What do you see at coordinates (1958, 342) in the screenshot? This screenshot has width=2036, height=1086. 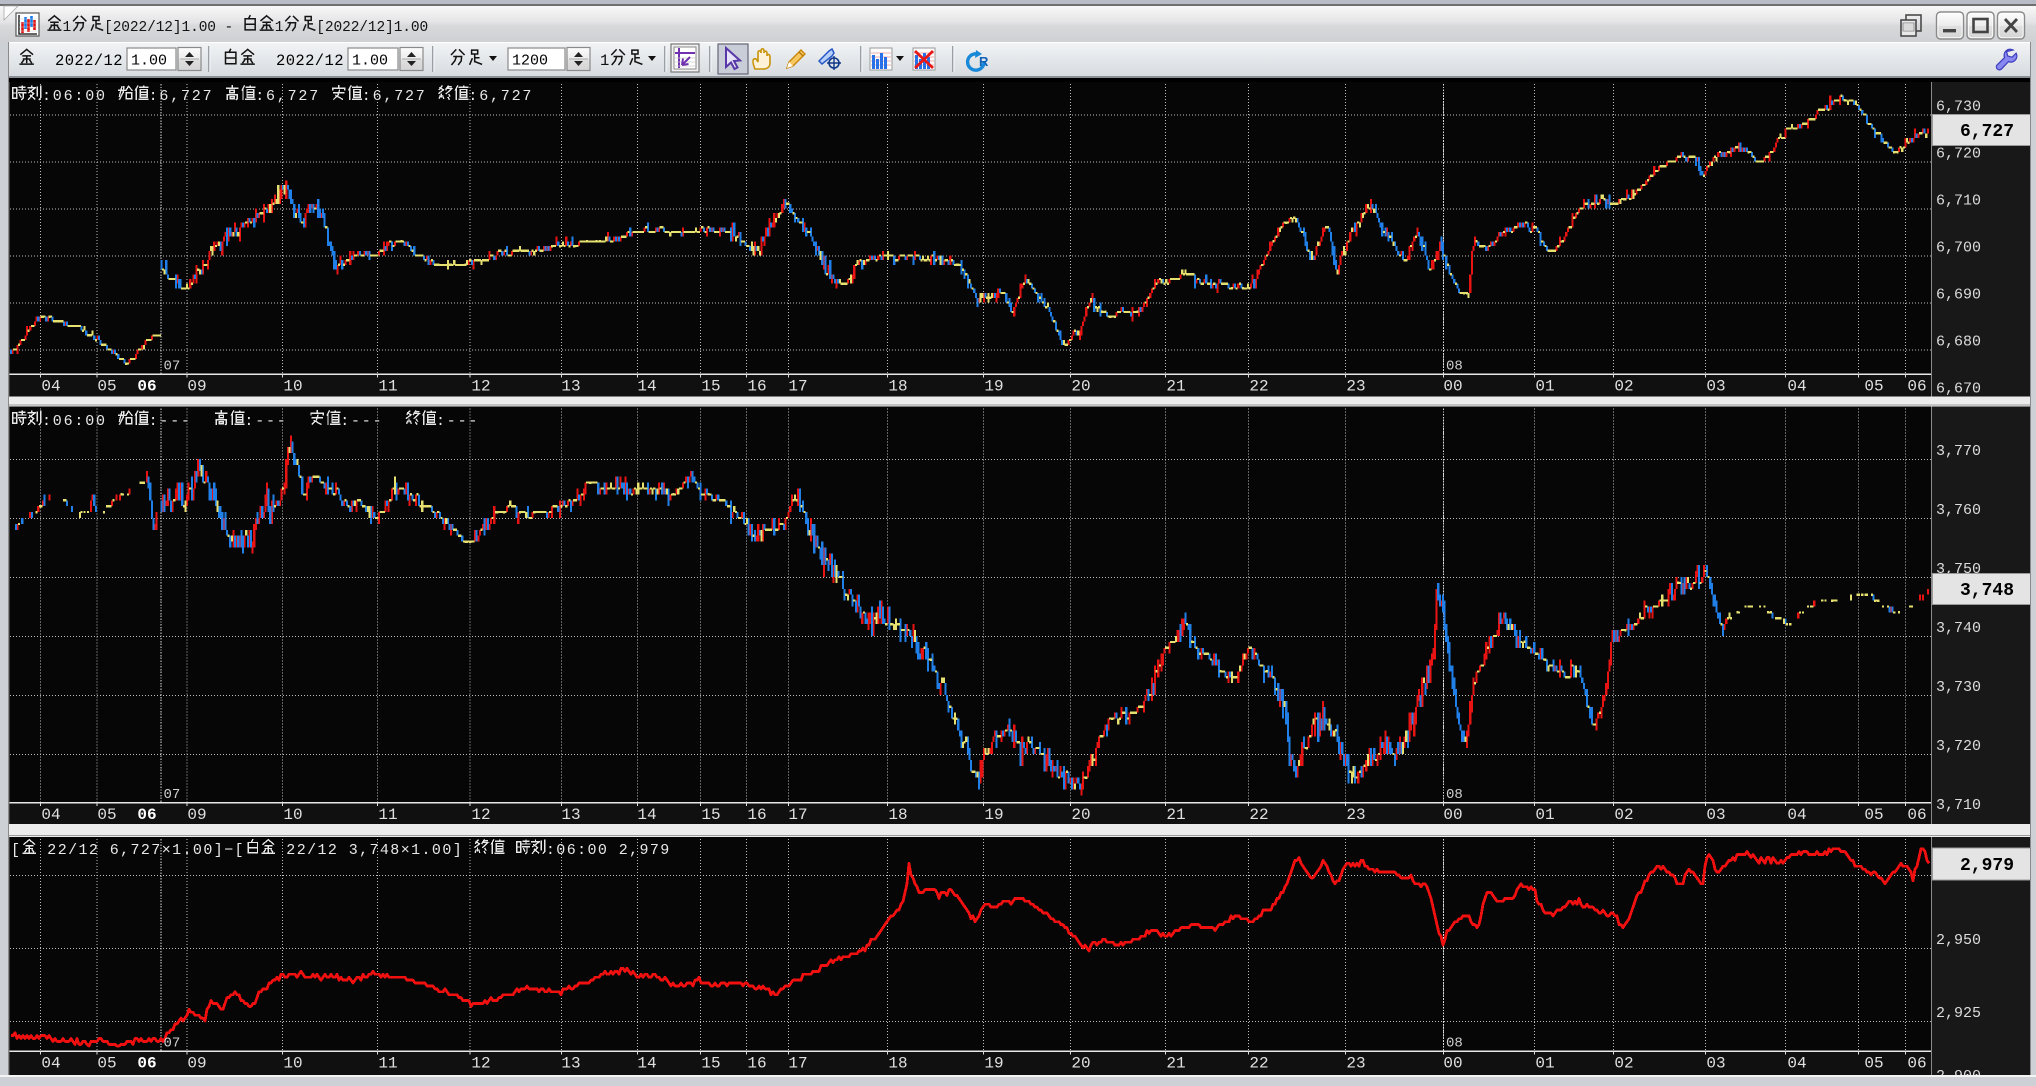 I see `svg-text: 6,680` at bounding box center [1958, 342].